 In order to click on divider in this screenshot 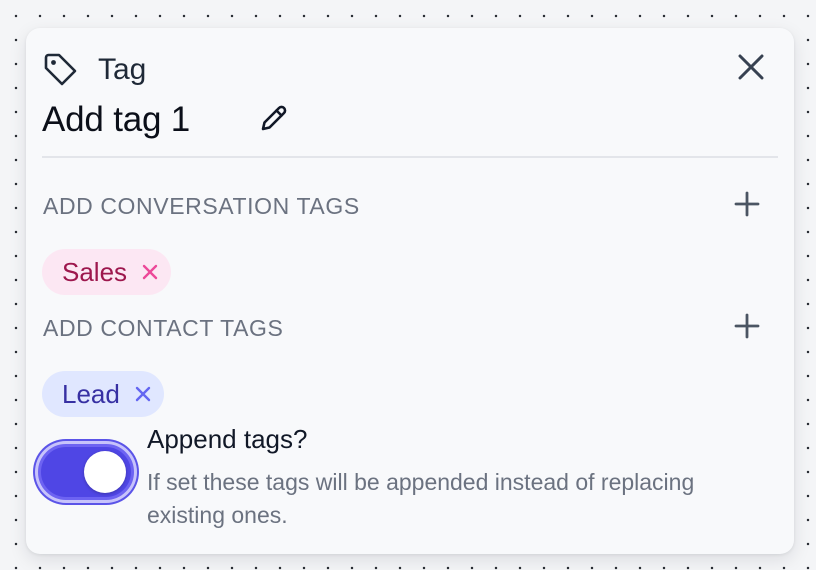, I will do `click(410, 157)`.